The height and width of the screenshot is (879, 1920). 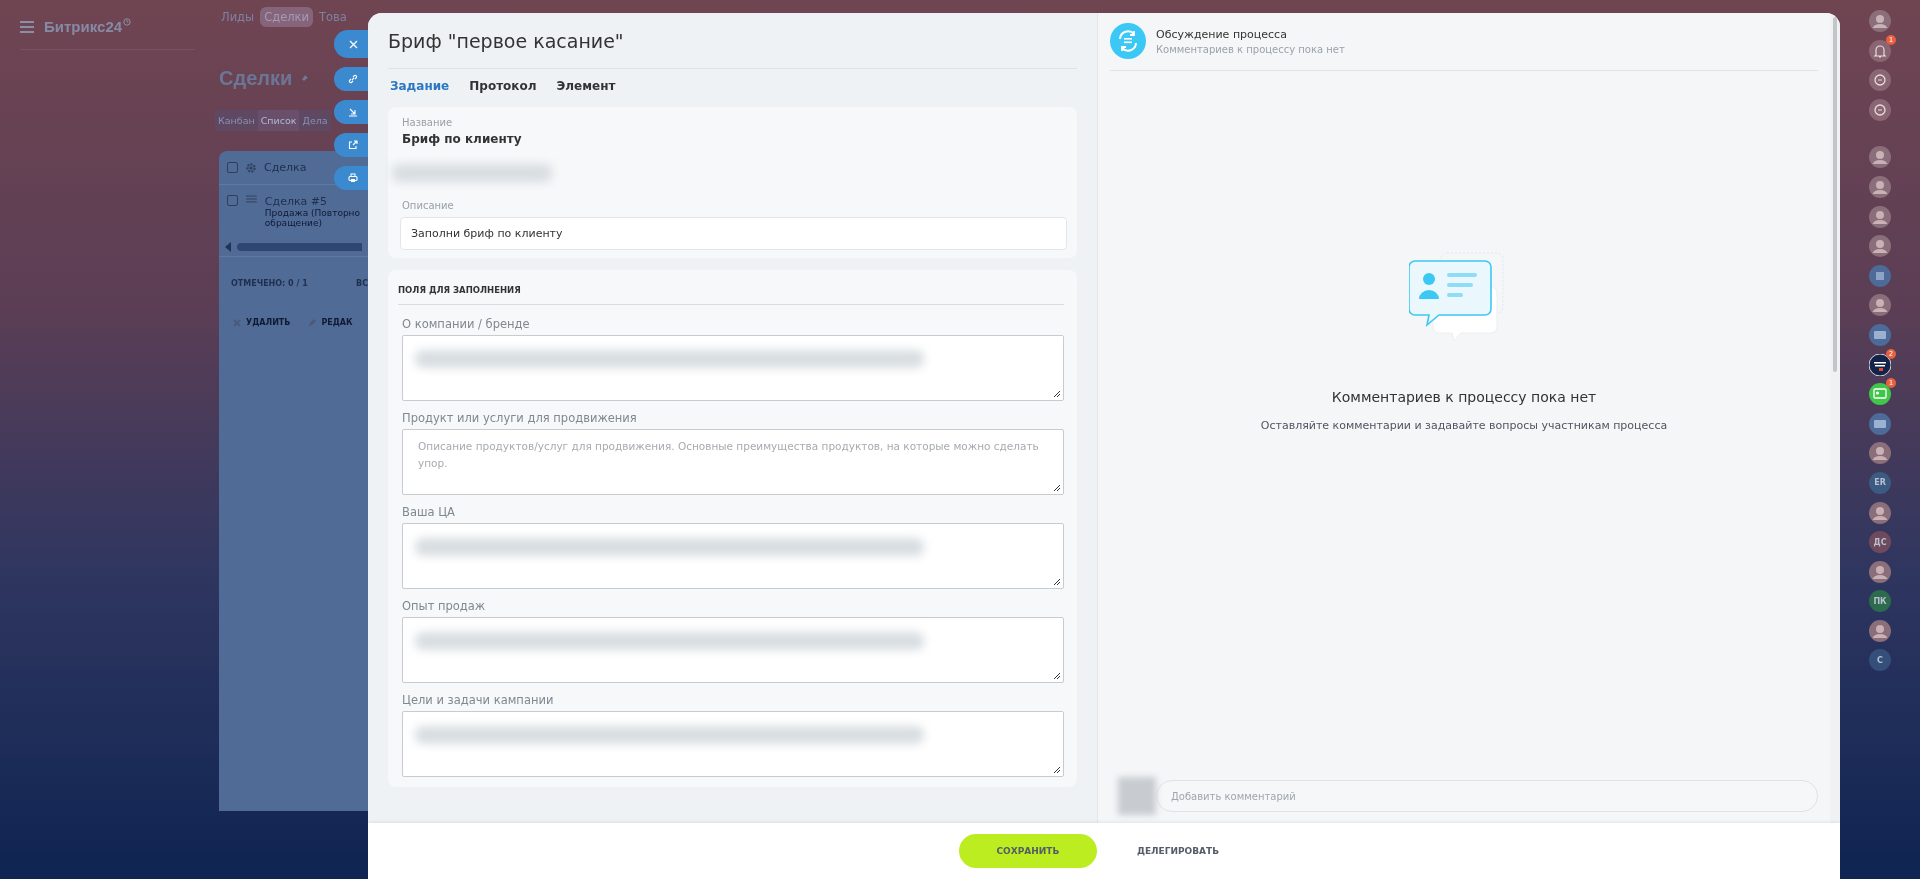 What do you see at coordinates (1250, 49) in the screenshot?
I see `discussion-subtitle: Комментариев к процессу пока нет` at bounding box center [1250, 49].